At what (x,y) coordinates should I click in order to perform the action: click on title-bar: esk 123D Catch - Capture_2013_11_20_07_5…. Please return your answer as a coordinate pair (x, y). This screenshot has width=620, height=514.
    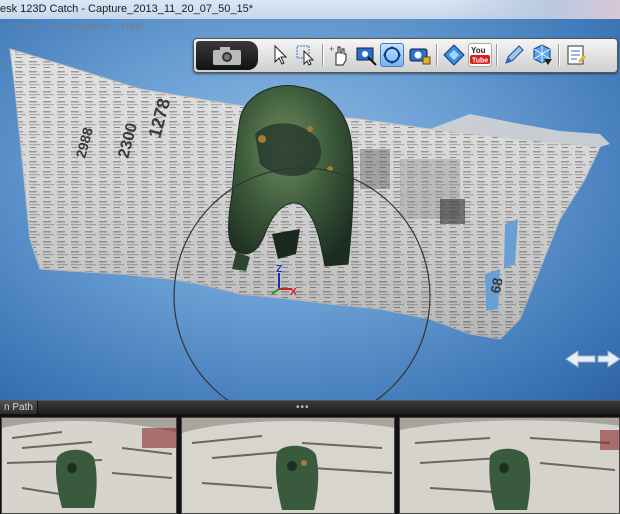
    Looking at the image, I should click on (310, 10).